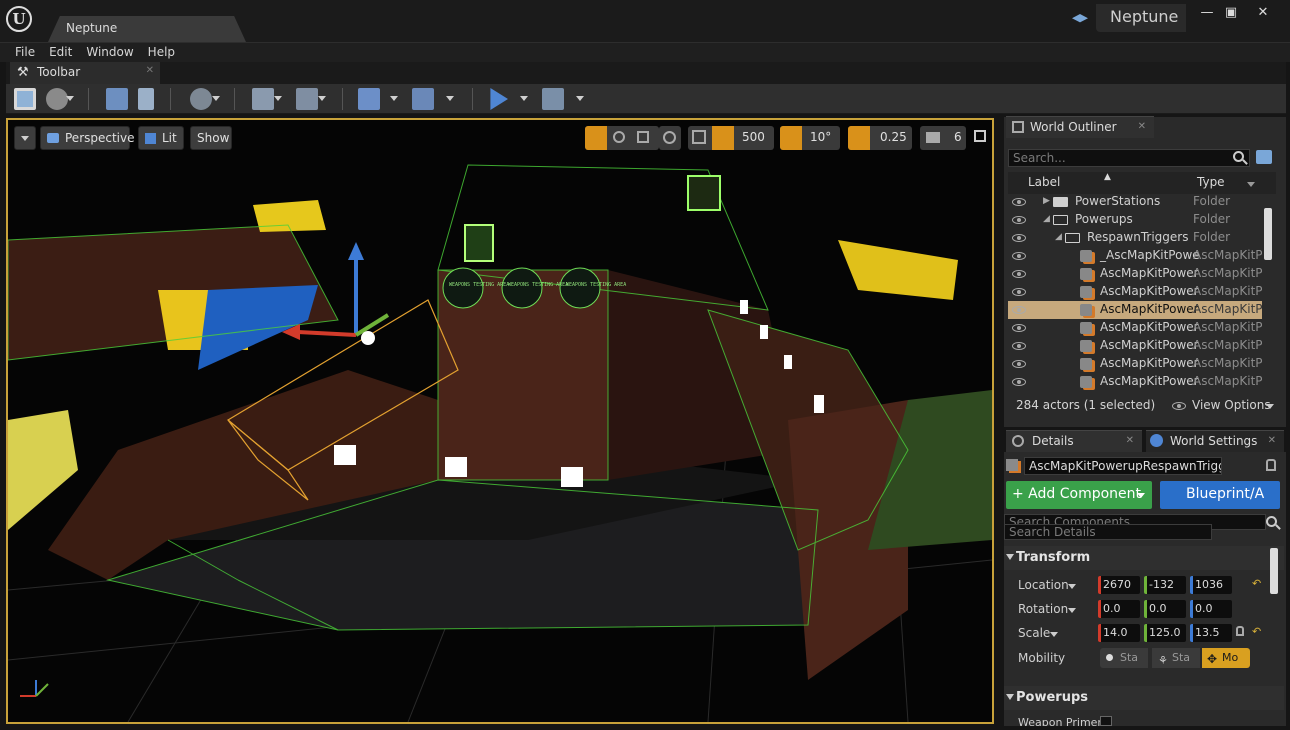 The image size is (1290, 730). Describe the element at coordinates (1211, 585) in the screenshot. I see `location-z-field: 1036` at that location.